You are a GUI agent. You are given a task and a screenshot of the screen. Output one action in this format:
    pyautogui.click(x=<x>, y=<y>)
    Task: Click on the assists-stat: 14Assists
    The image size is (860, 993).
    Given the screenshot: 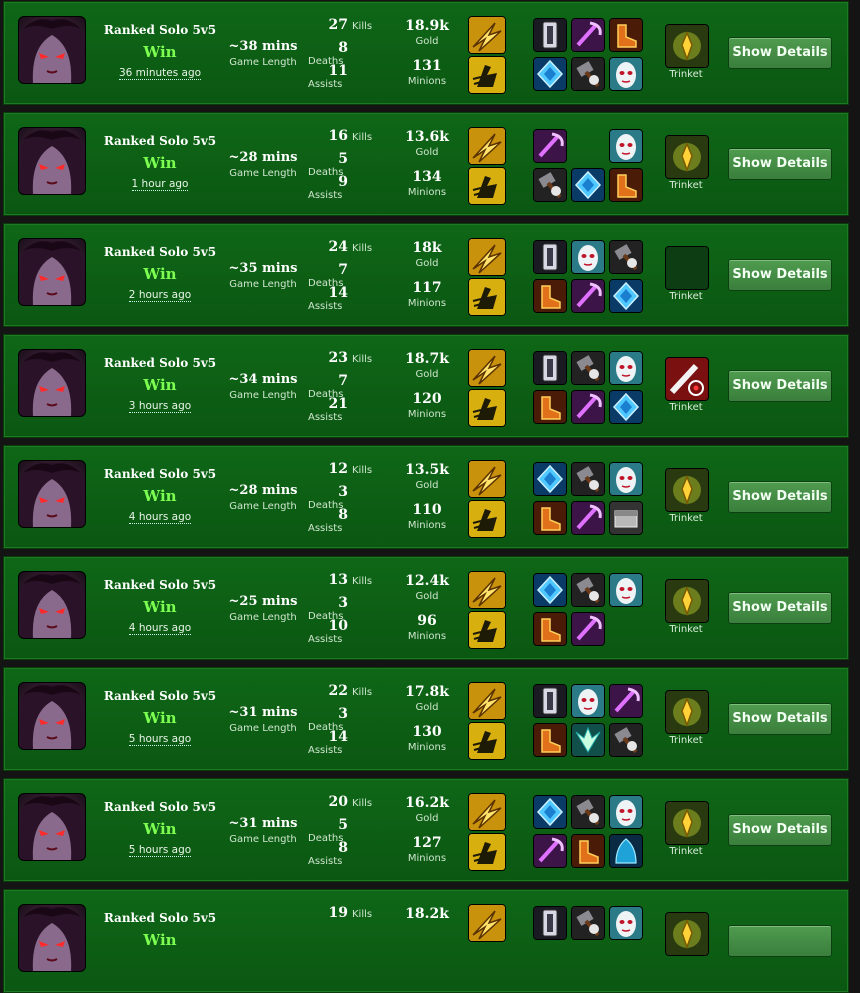 What is the action you would take?
    pyautogui.click(x=328, y=742)
    